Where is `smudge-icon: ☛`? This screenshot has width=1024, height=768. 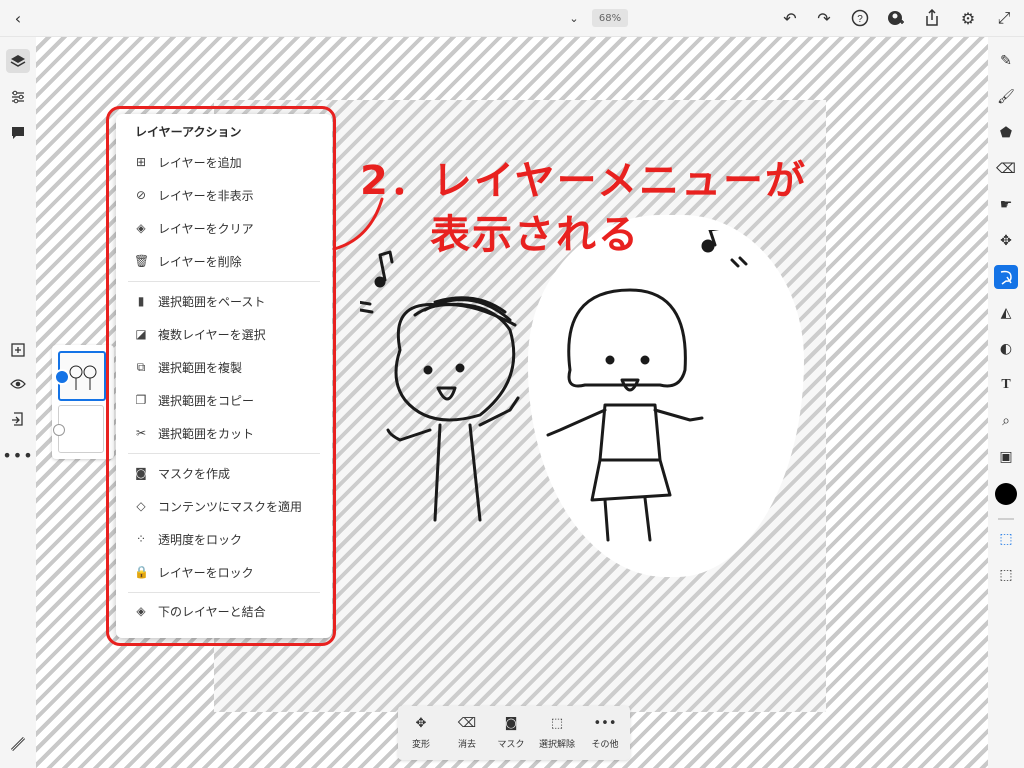
smudge-icon: ☛ is located at coordinates (1006, 205).